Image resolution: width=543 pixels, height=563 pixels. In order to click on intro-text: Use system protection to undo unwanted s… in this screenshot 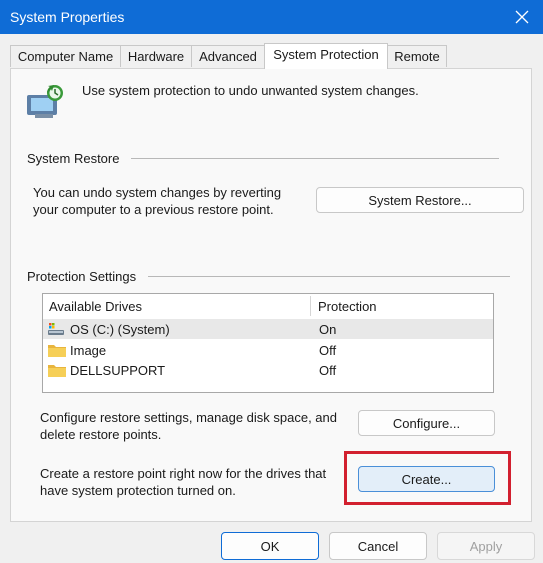, I will do `click(250, 90)`.